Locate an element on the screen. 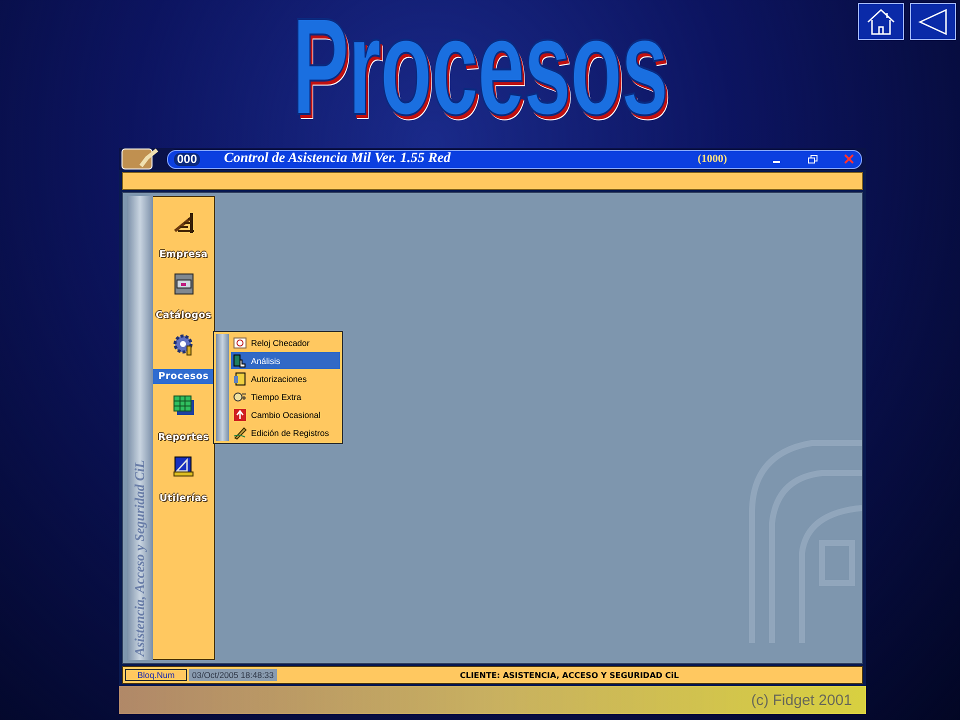 Image resolution: width=960 pixels, height=720 pixels. menu-item: Tiempo Extra is located at coordinates (285, 396).